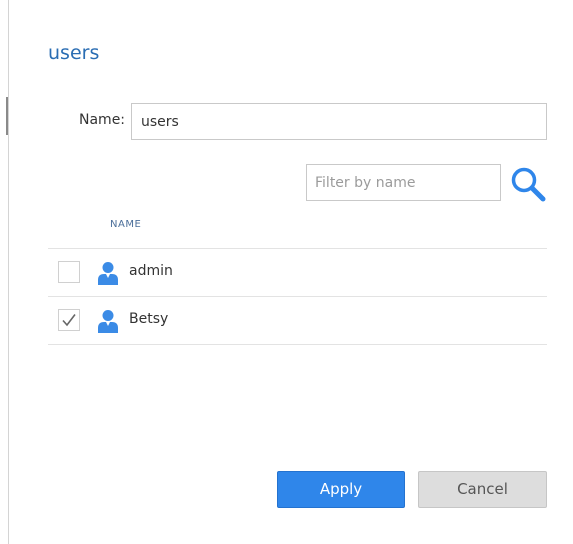  What do you see at coordinates (149, 319) in the screenshot?
I see `list-item-label: Betsy` at bounding box center [149, 319].